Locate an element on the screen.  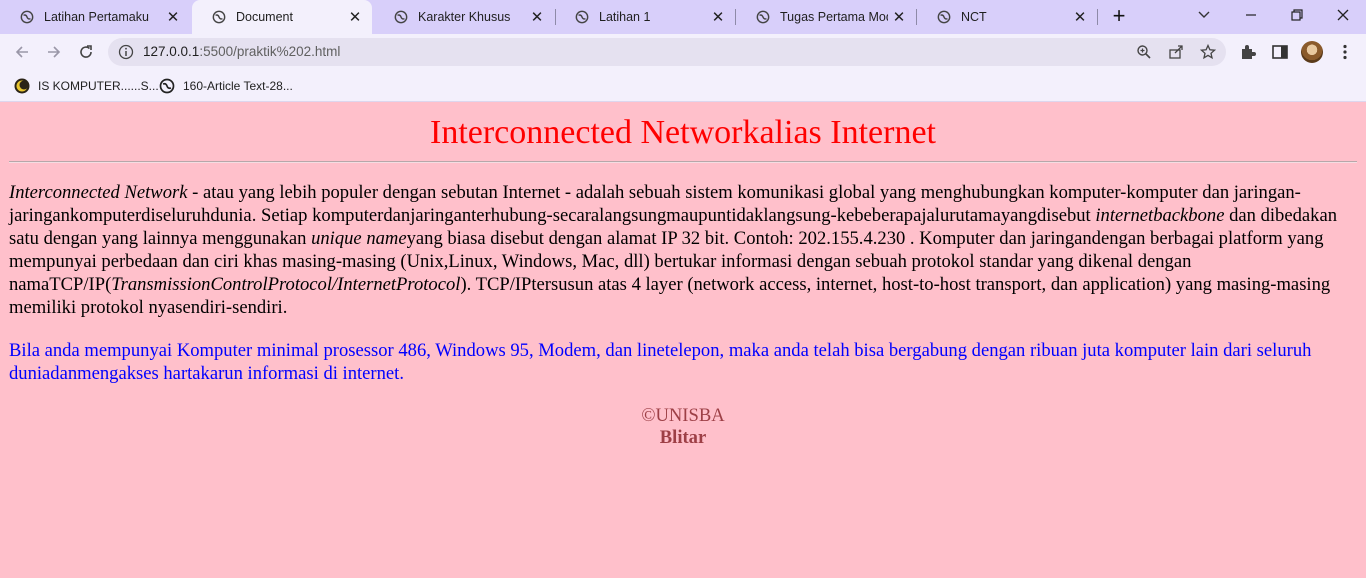
tab-karakter-khusus: Karakter Khusus ✕ is located at coordinates (464, 17).